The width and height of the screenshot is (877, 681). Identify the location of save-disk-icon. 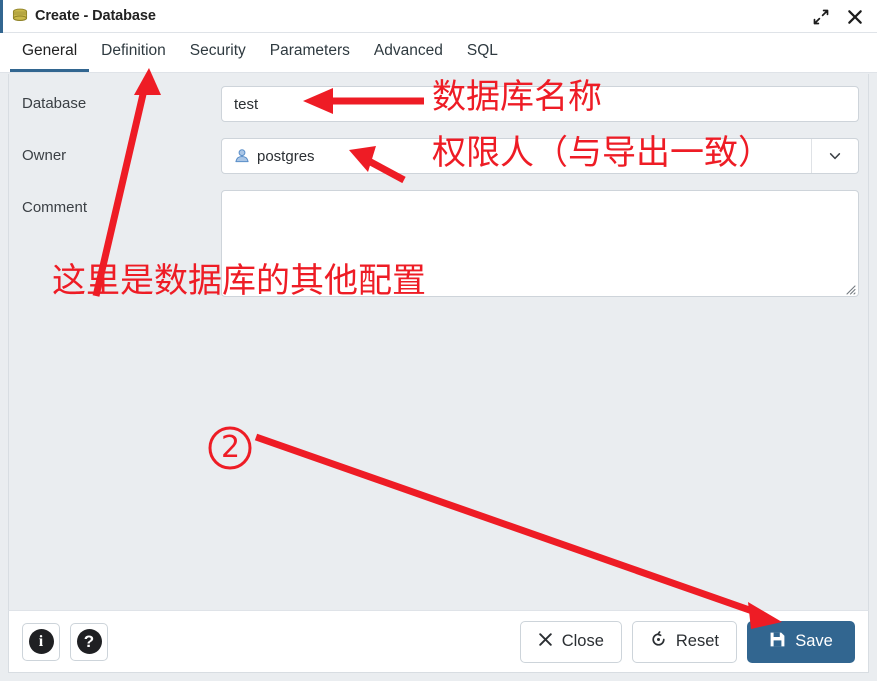
(777, 642).